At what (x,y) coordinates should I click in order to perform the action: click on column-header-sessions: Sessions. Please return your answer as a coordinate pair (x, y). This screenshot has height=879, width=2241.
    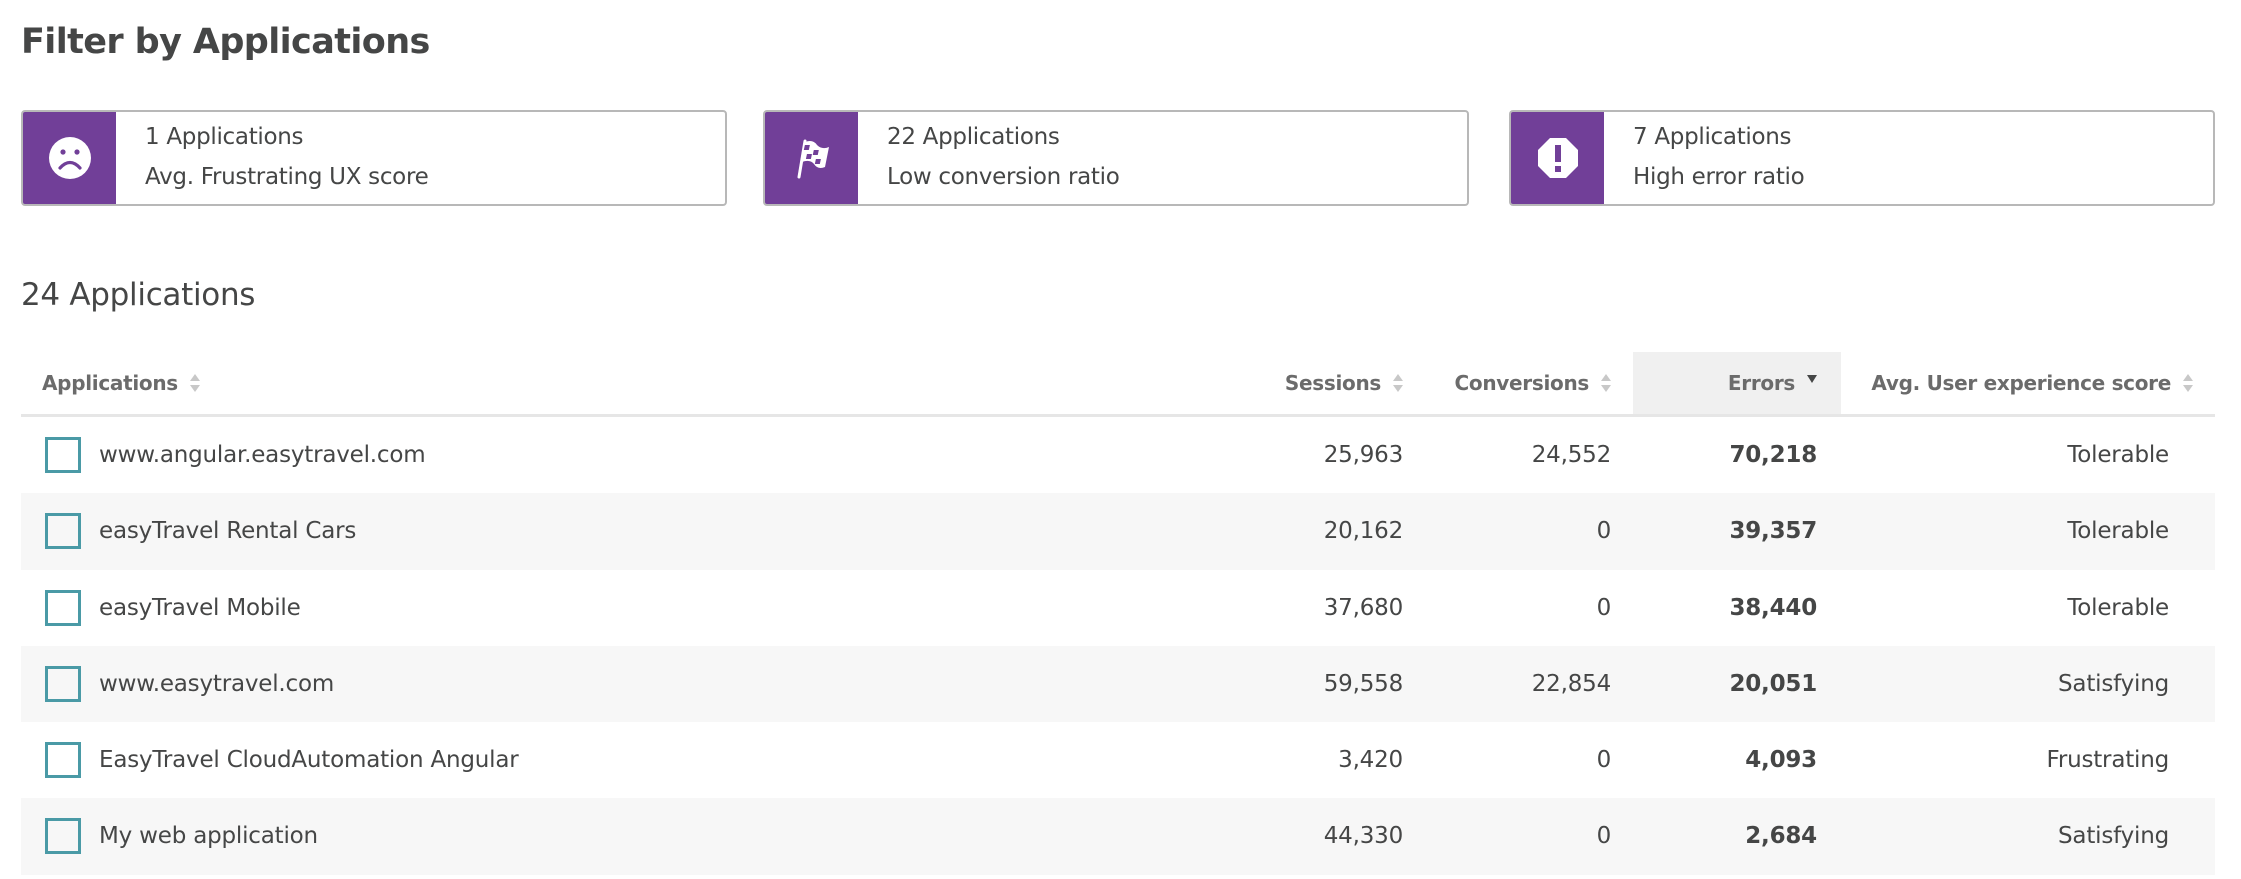
    Looking at the image, I should click on (1344, 383).